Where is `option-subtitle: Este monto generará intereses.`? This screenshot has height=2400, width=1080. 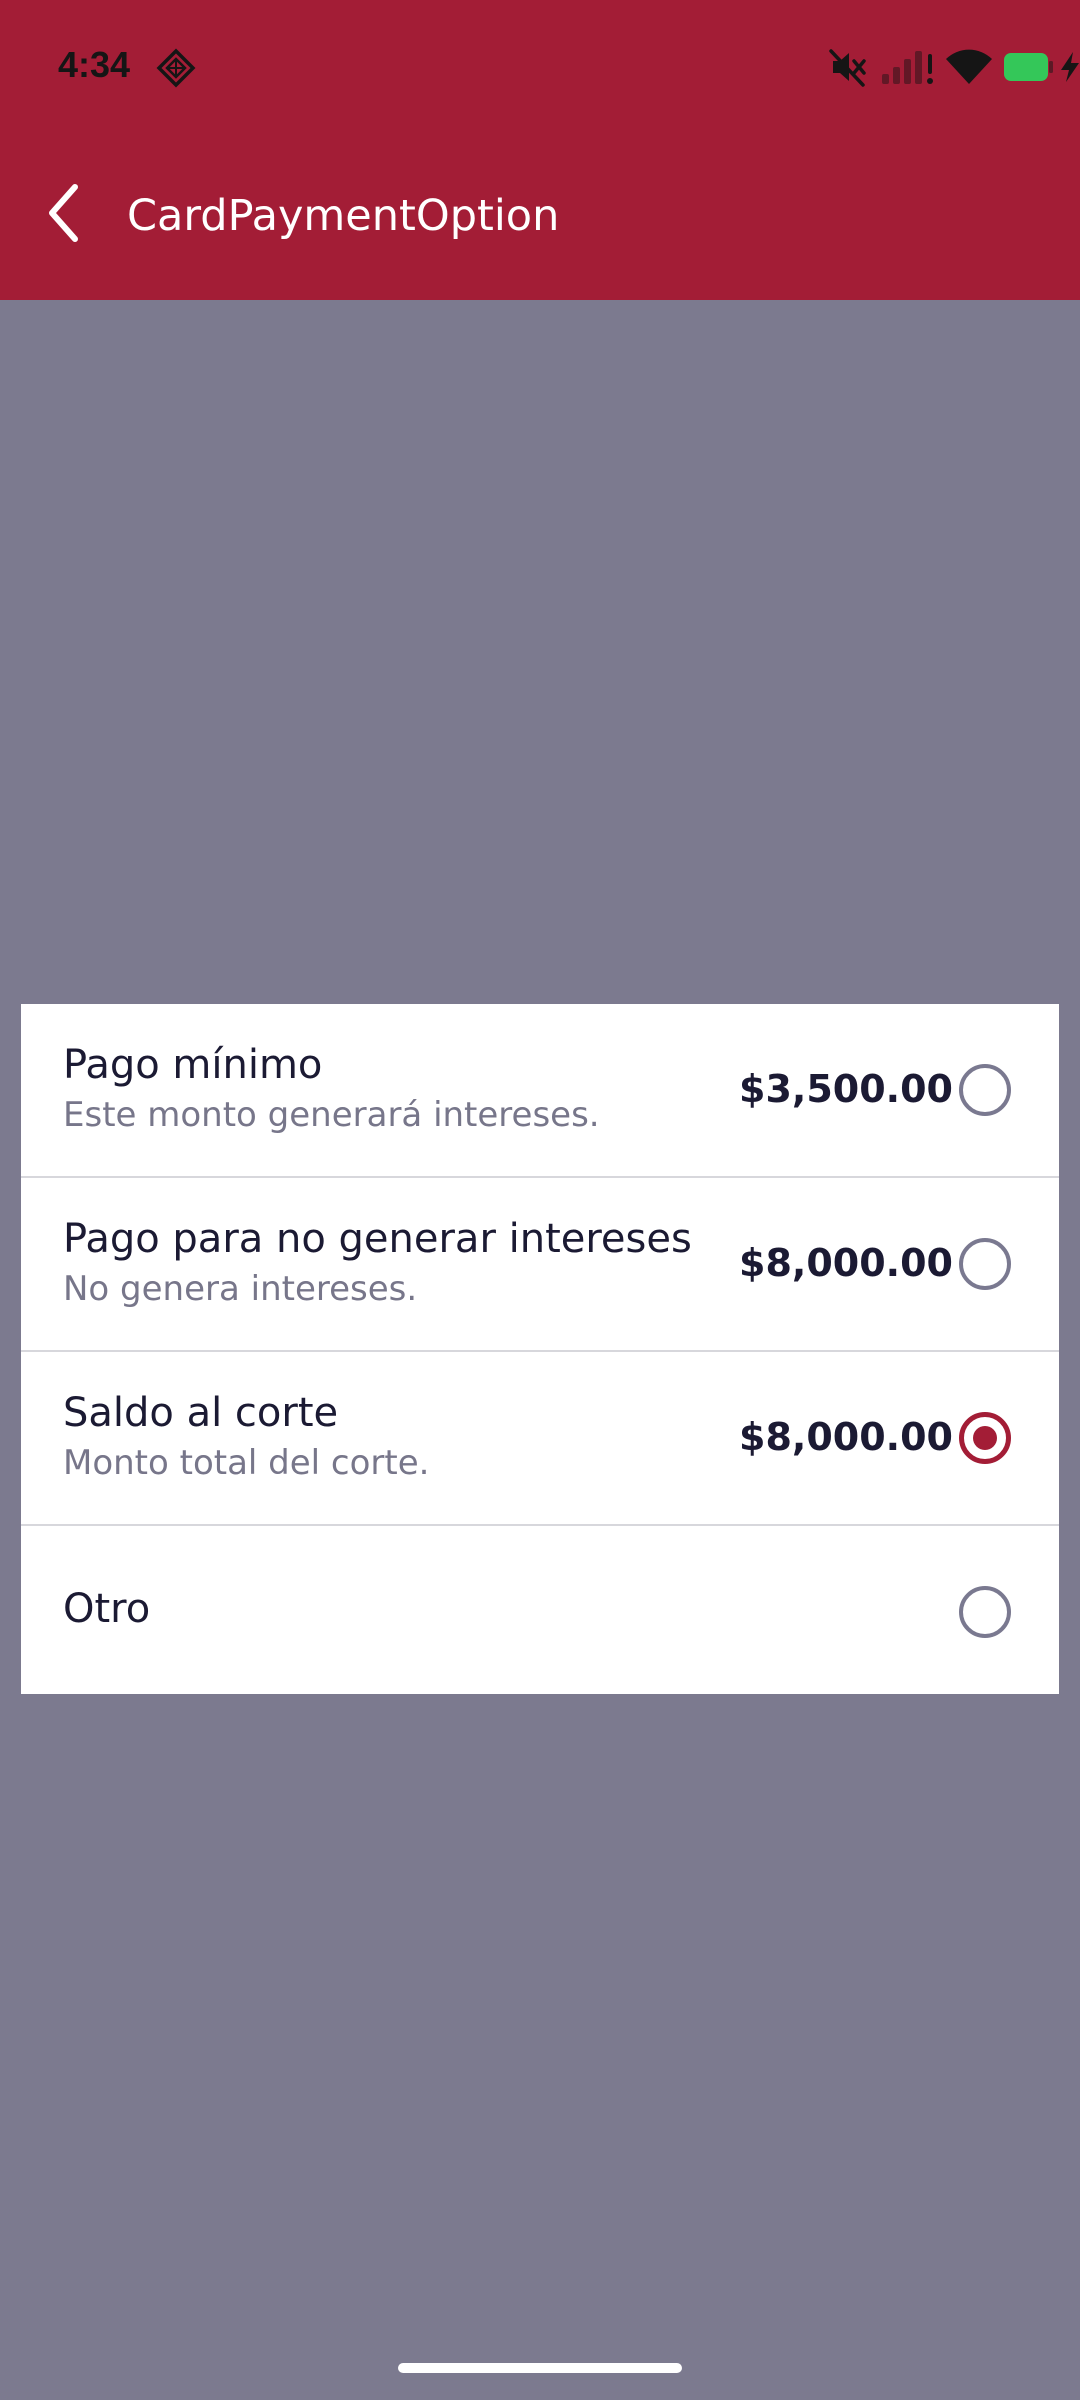 option-subtitle: Este monto generará intereses. is located at coordinates (331, 1115).